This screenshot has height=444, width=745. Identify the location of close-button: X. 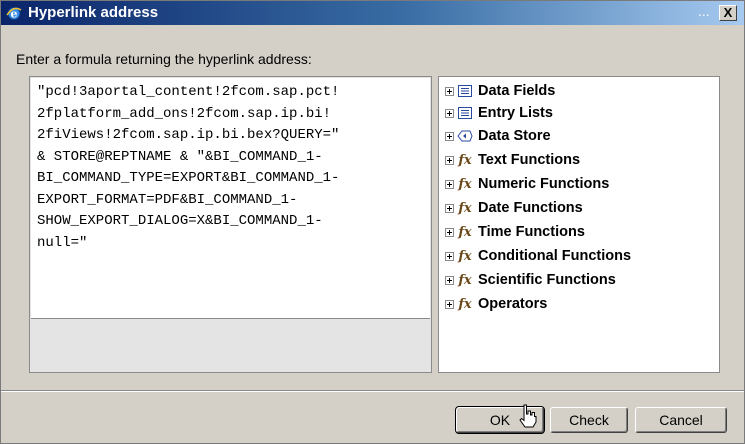
(728, 13).